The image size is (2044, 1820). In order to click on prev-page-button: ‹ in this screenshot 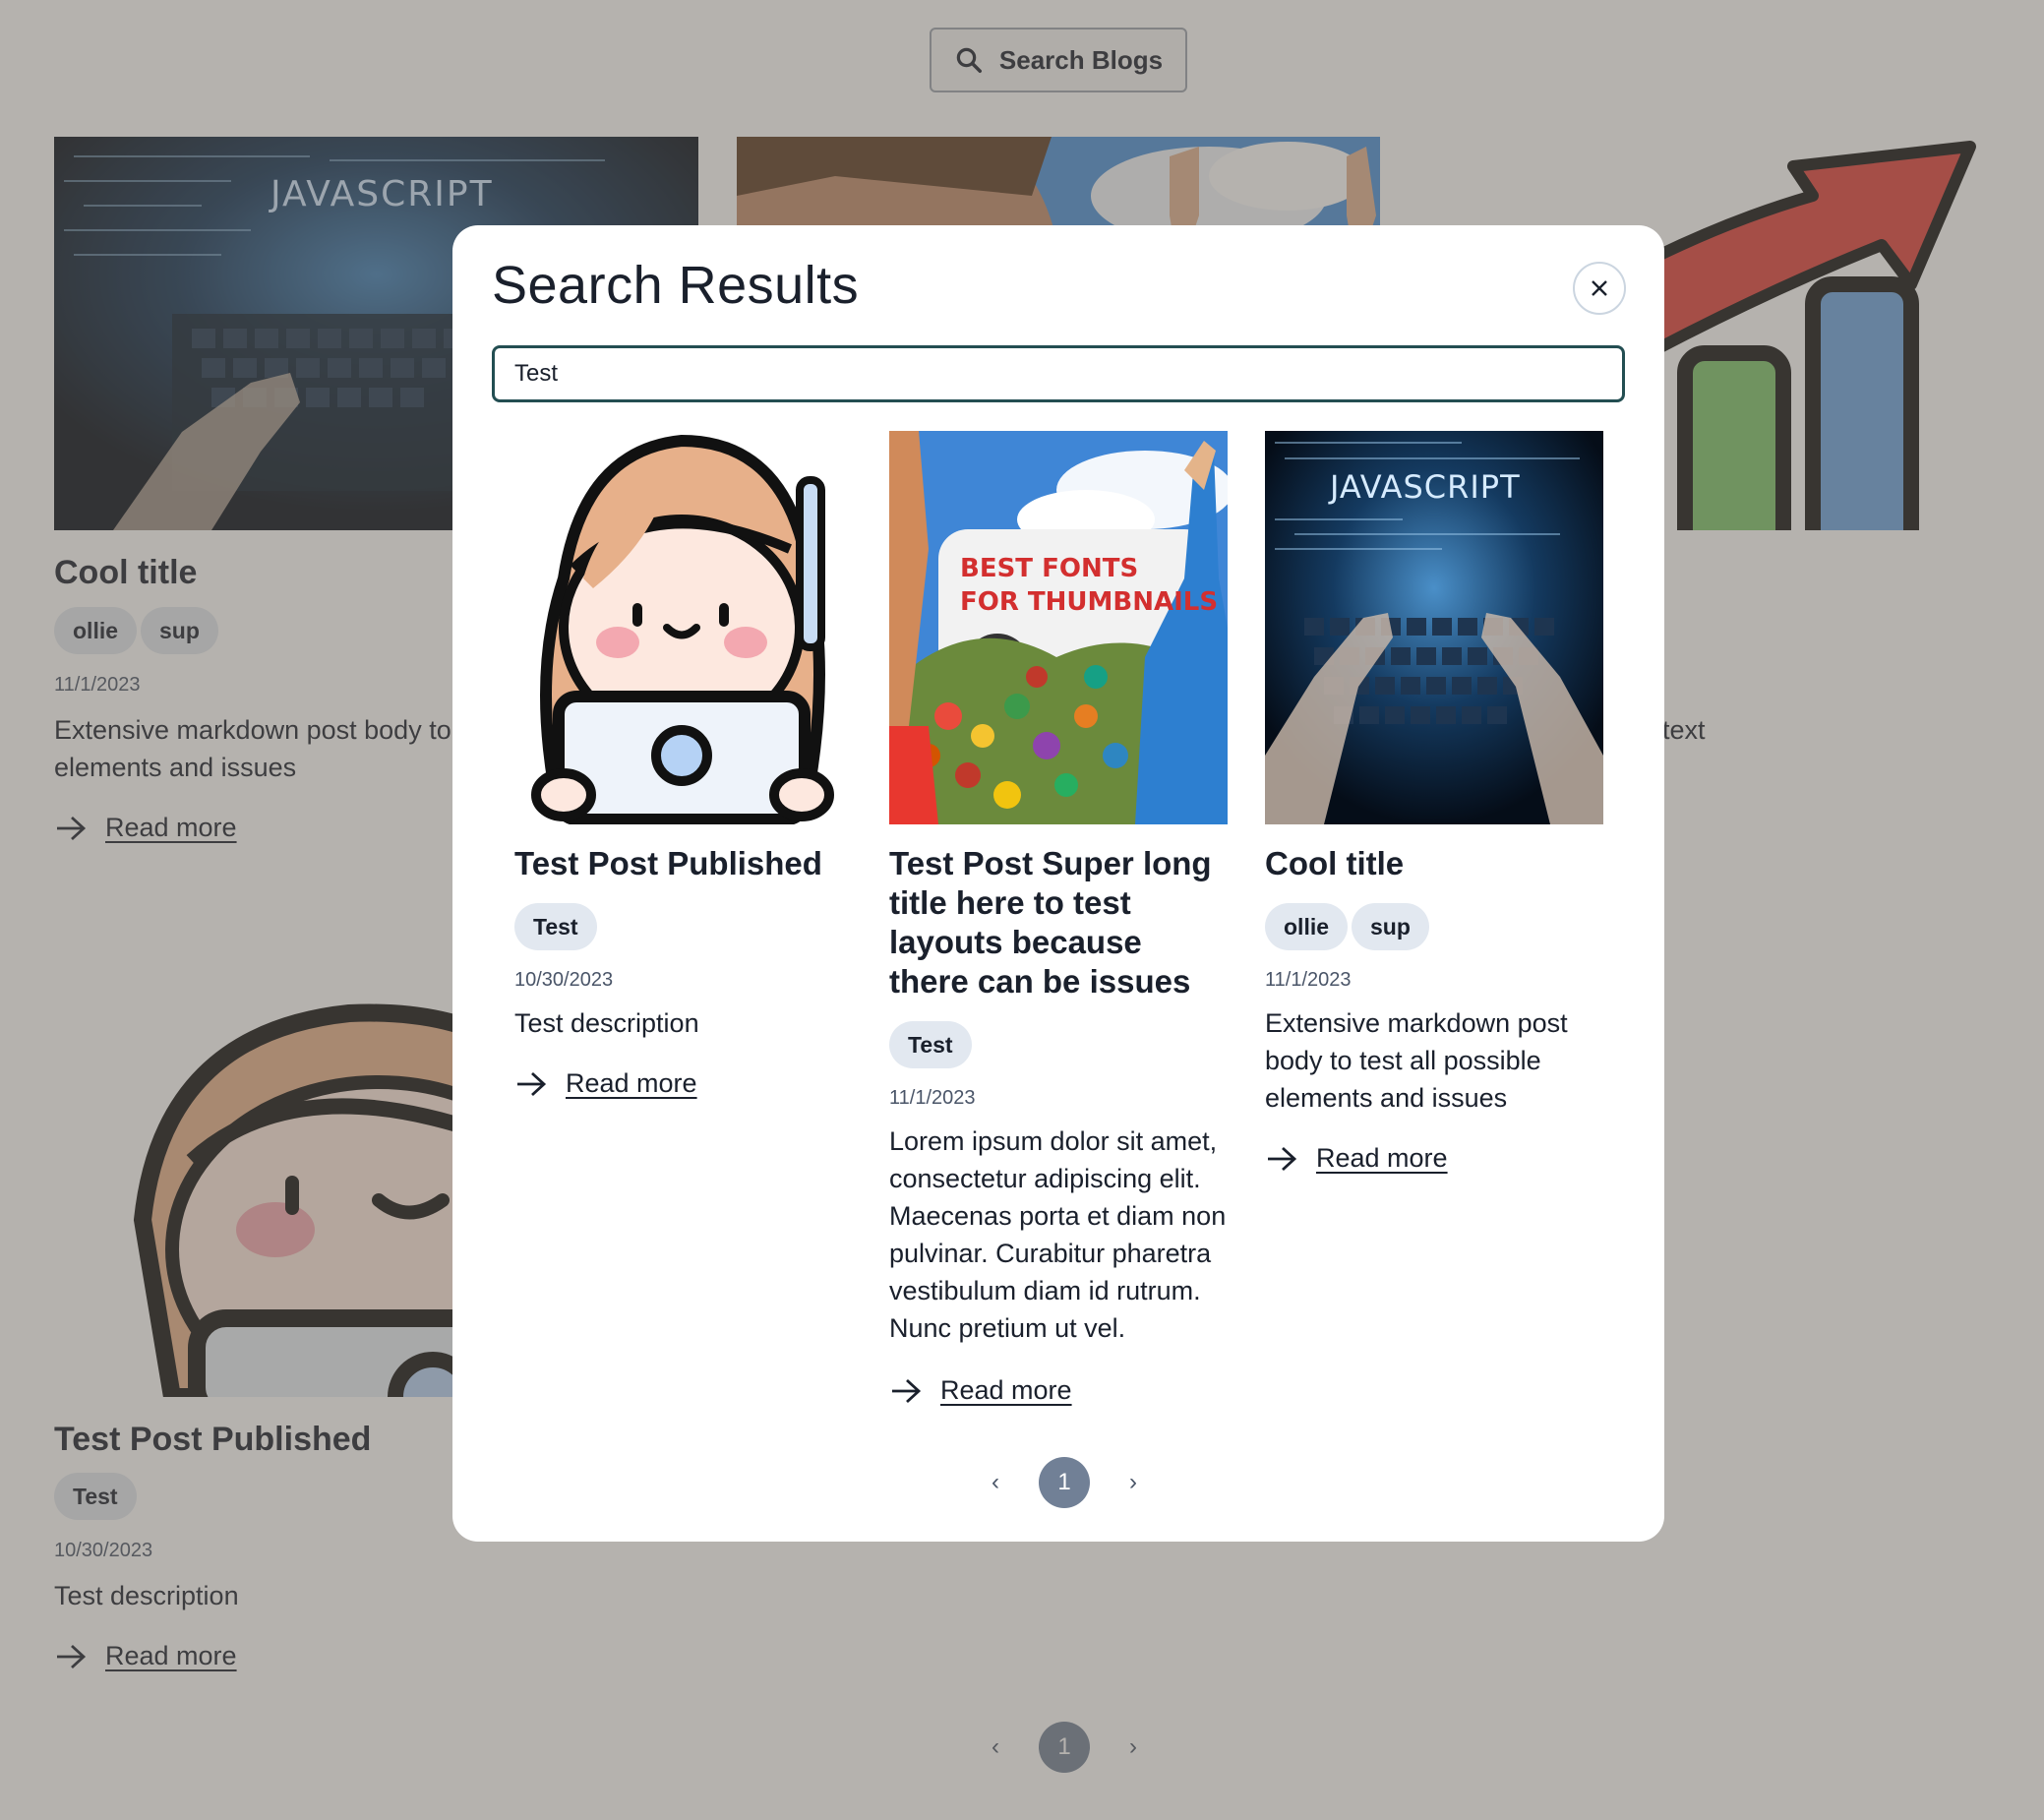, I will do `click(995, 1482)`.